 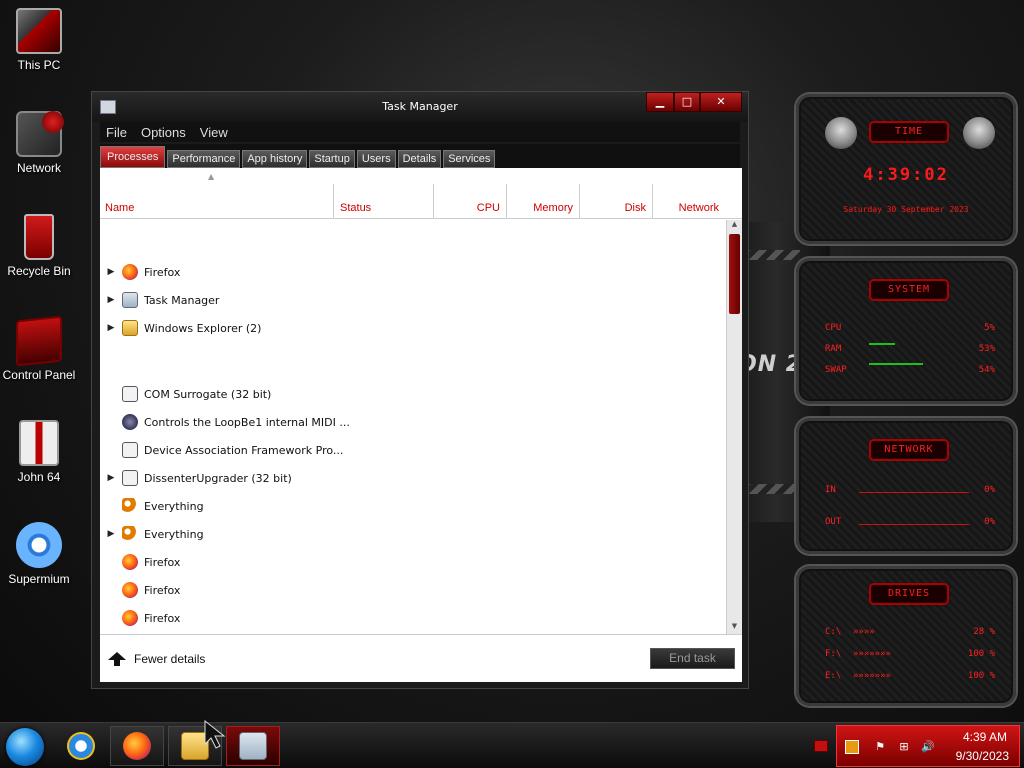 I want to click on network-icon, so click(x=40, y=134).